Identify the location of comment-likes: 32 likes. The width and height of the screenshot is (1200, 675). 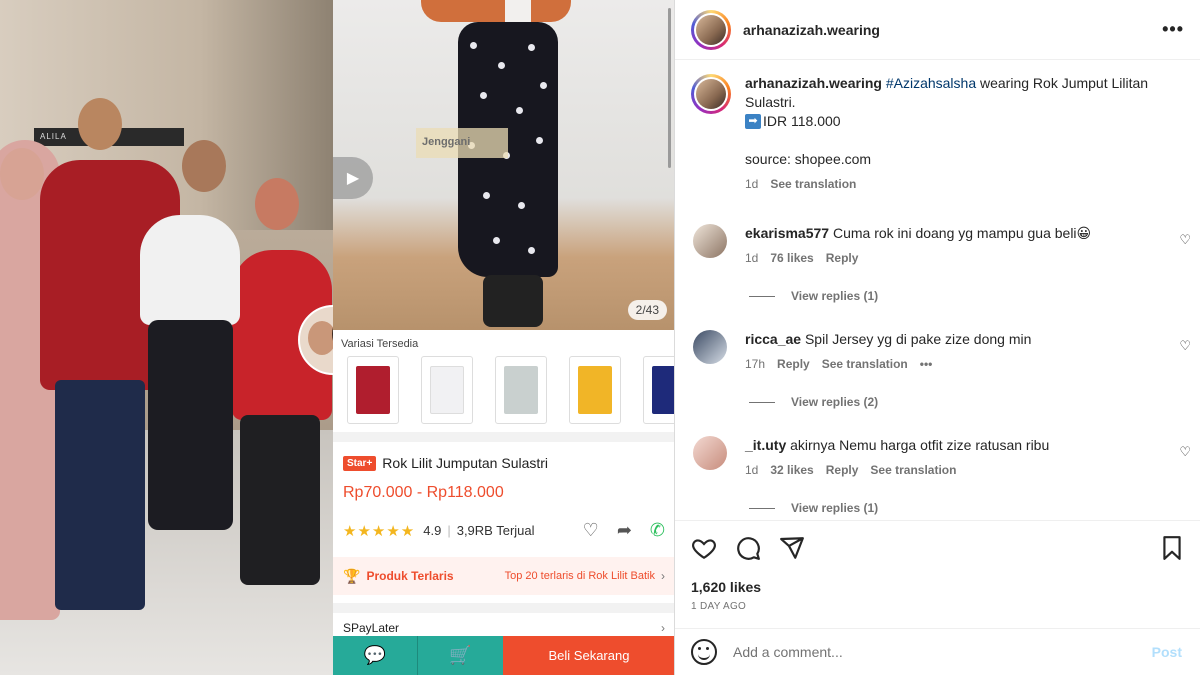
(791, 470).